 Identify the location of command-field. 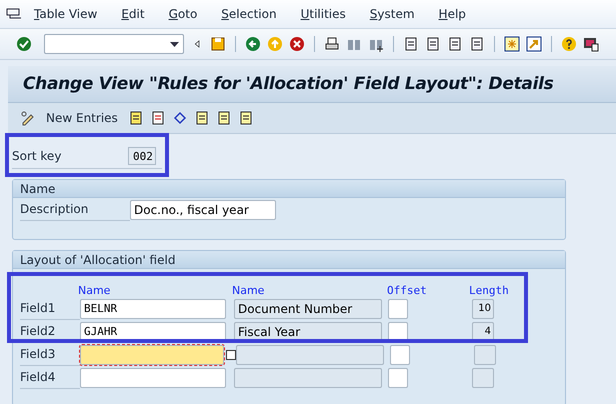
(114, 44).